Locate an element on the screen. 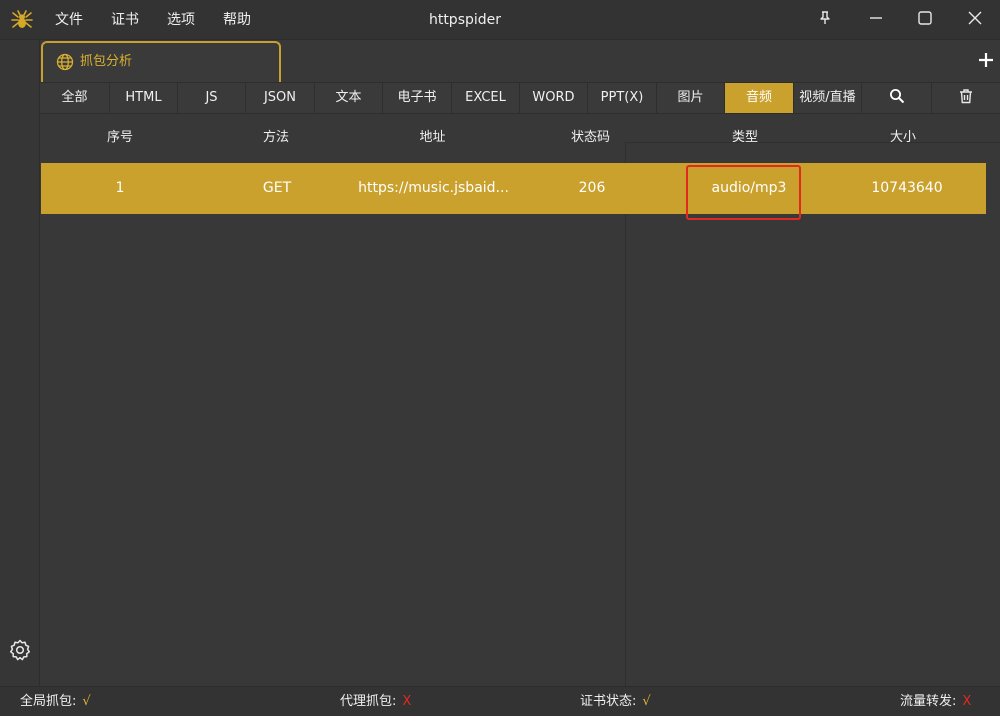 Image resolution: width=1000 pixels, height=716 pixels. status-traffic-forward: 流量转发: X is located at coordinates (935, 701).